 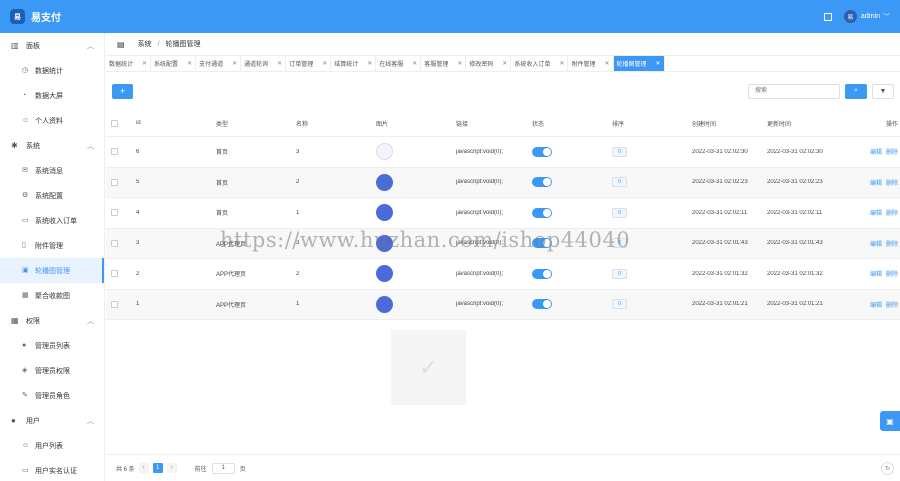 I want to click on sidebar-group-panel: ▥ 面板 ︿, so click(x=52, y=45).